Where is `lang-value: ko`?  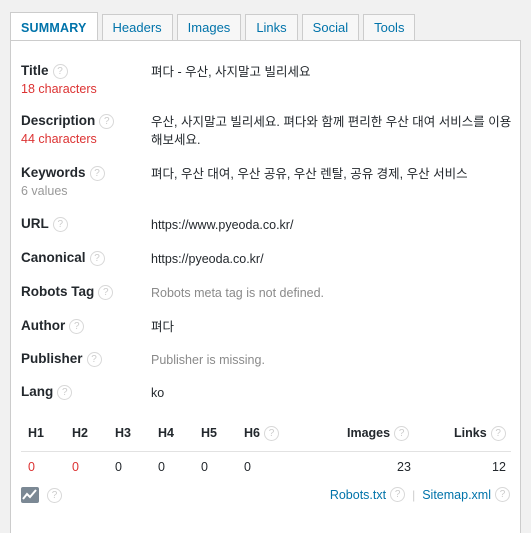 lang-value: ko is located at coordinates (158, 393).